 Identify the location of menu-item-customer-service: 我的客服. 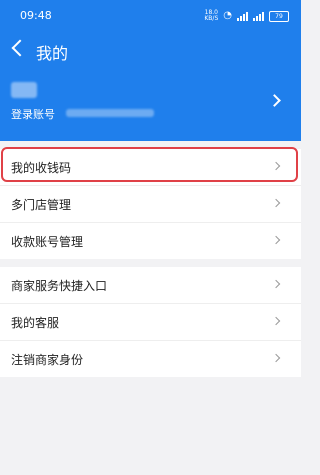
(150, 322).